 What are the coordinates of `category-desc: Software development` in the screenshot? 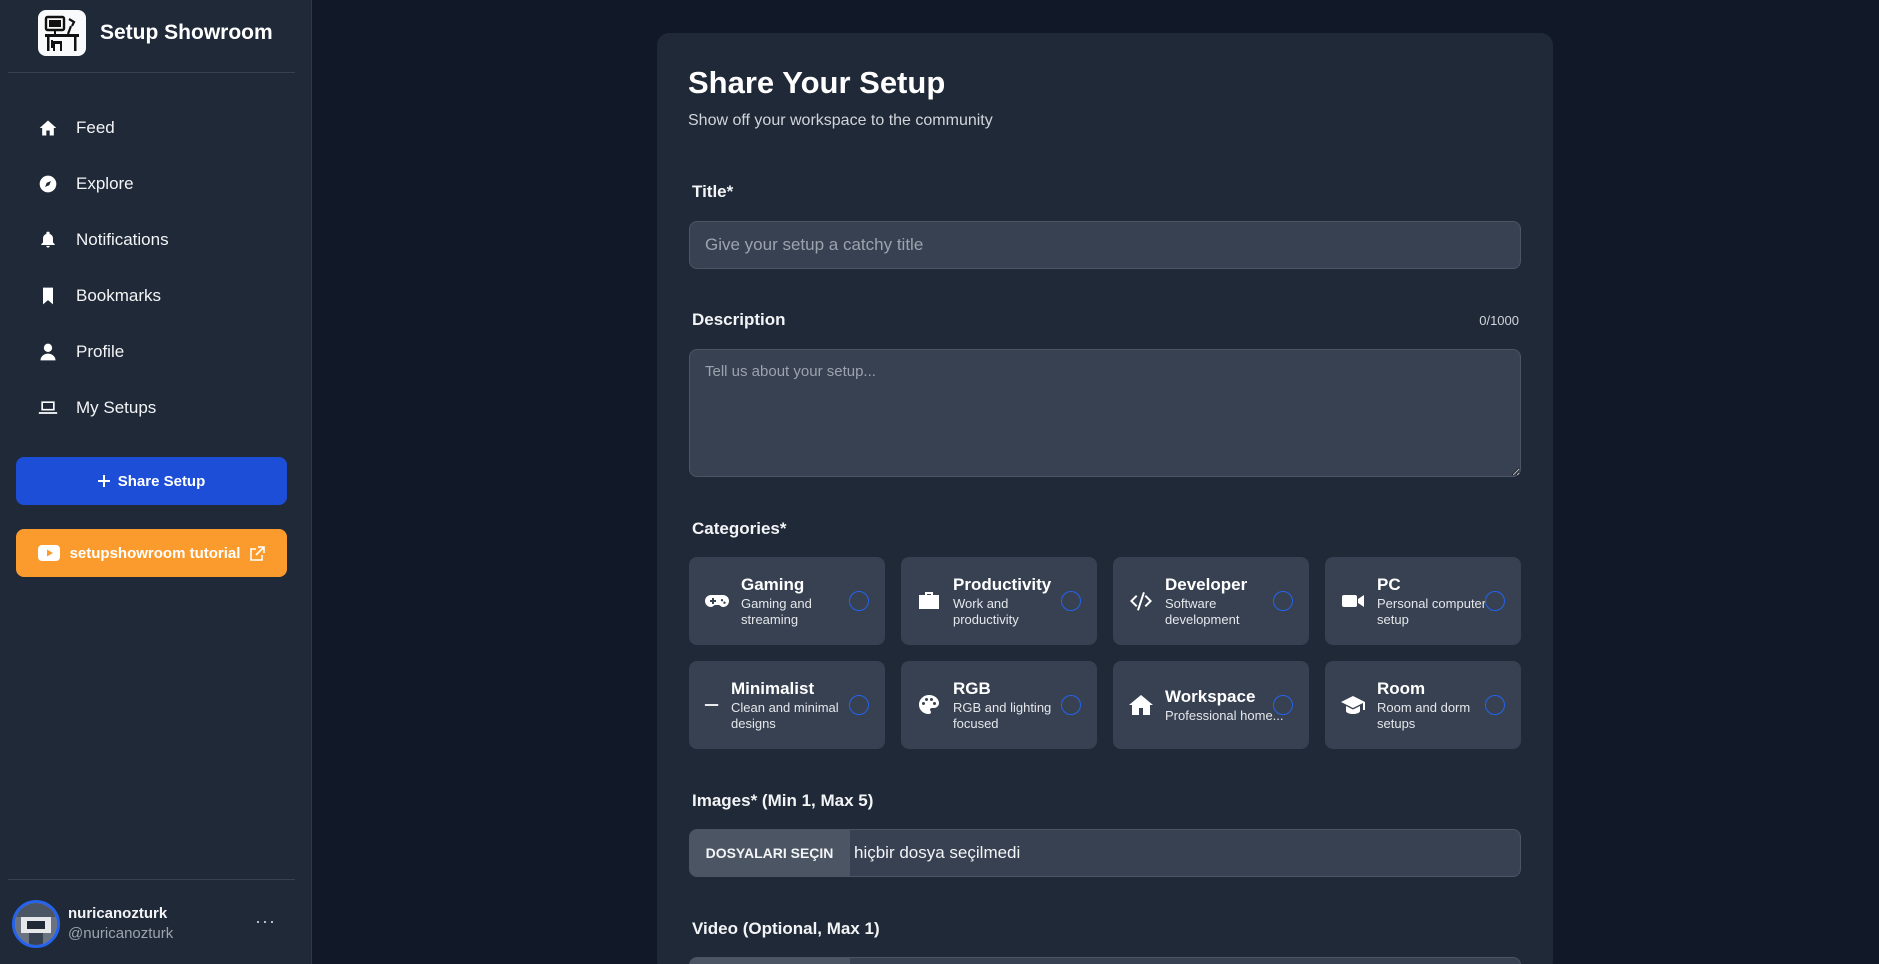 It's located at (1202, 611).